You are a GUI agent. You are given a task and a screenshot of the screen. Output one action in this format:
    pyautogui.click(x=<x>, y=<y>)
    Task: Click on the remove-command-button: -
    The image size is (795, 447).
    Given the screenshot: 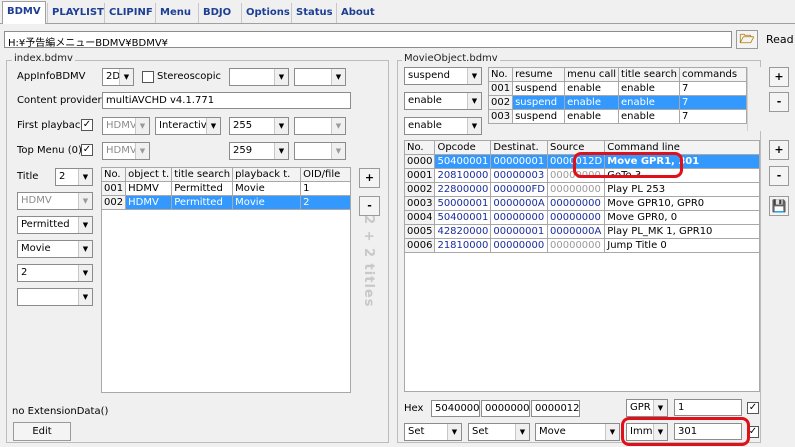 What is the action you would take?
    pyautogui.click(x=779, y=176)
    